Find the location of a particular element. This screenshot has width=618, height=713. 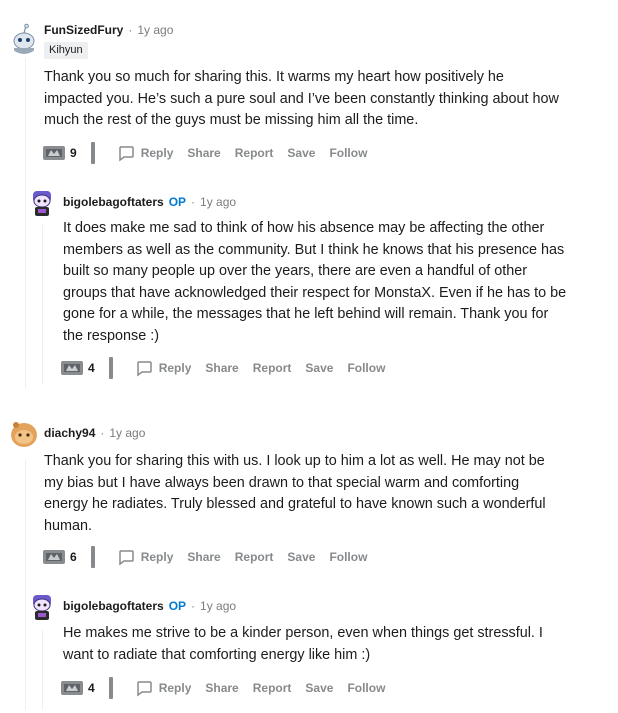

vote-count: 9 is located at coordinates (73, 153).